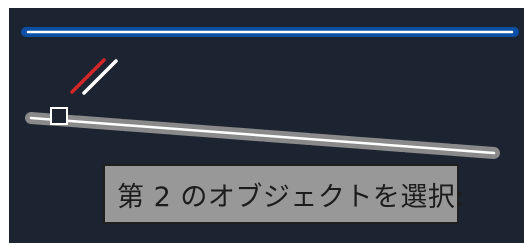 The image size is (524, 243). Describe the element at coordinates (291, 197) in the screenshot. I see `command-prompt-text: 第 2 のオブジェクトを選択:` at that location.